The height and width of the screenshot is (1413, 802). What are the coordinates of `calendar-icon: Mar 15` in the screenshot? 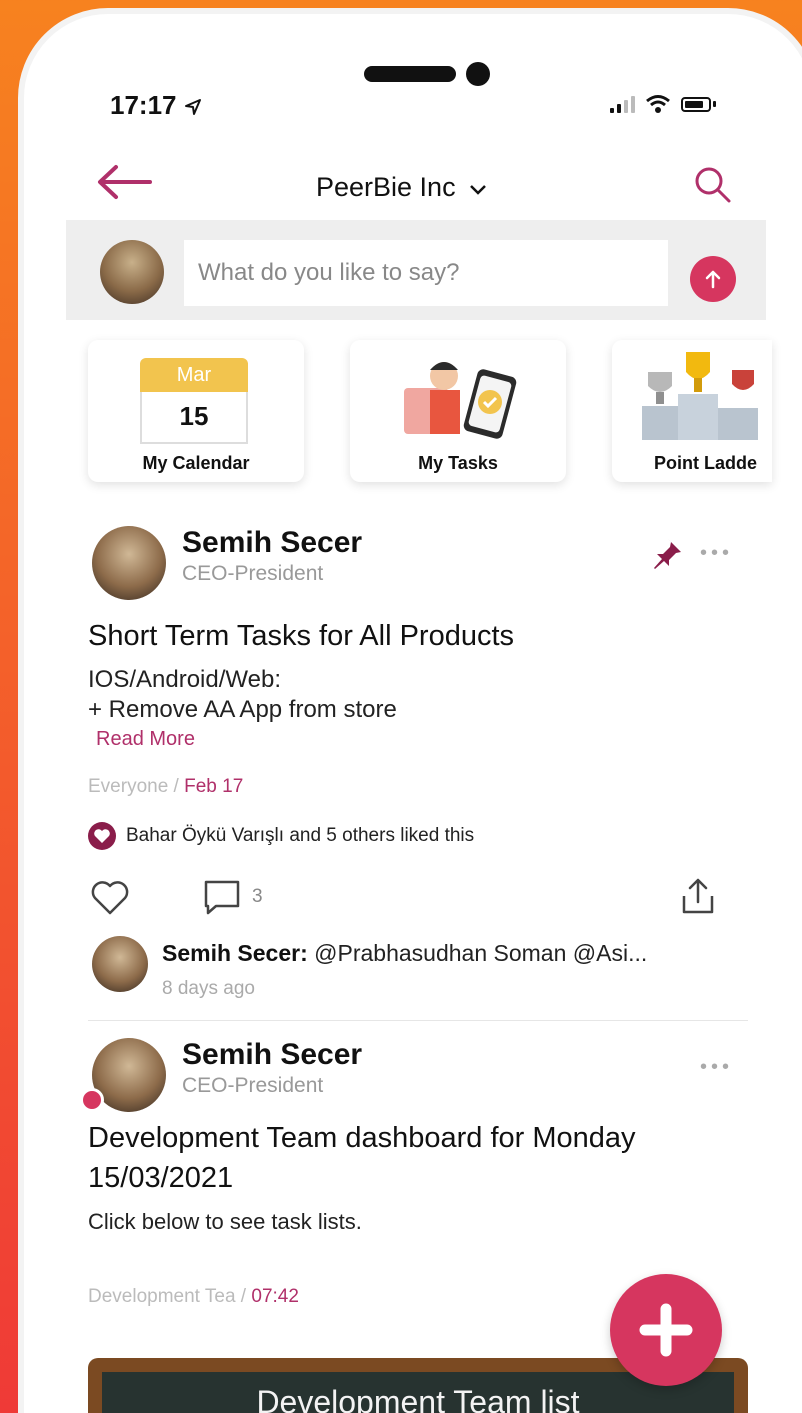 It's located at (194, 401).